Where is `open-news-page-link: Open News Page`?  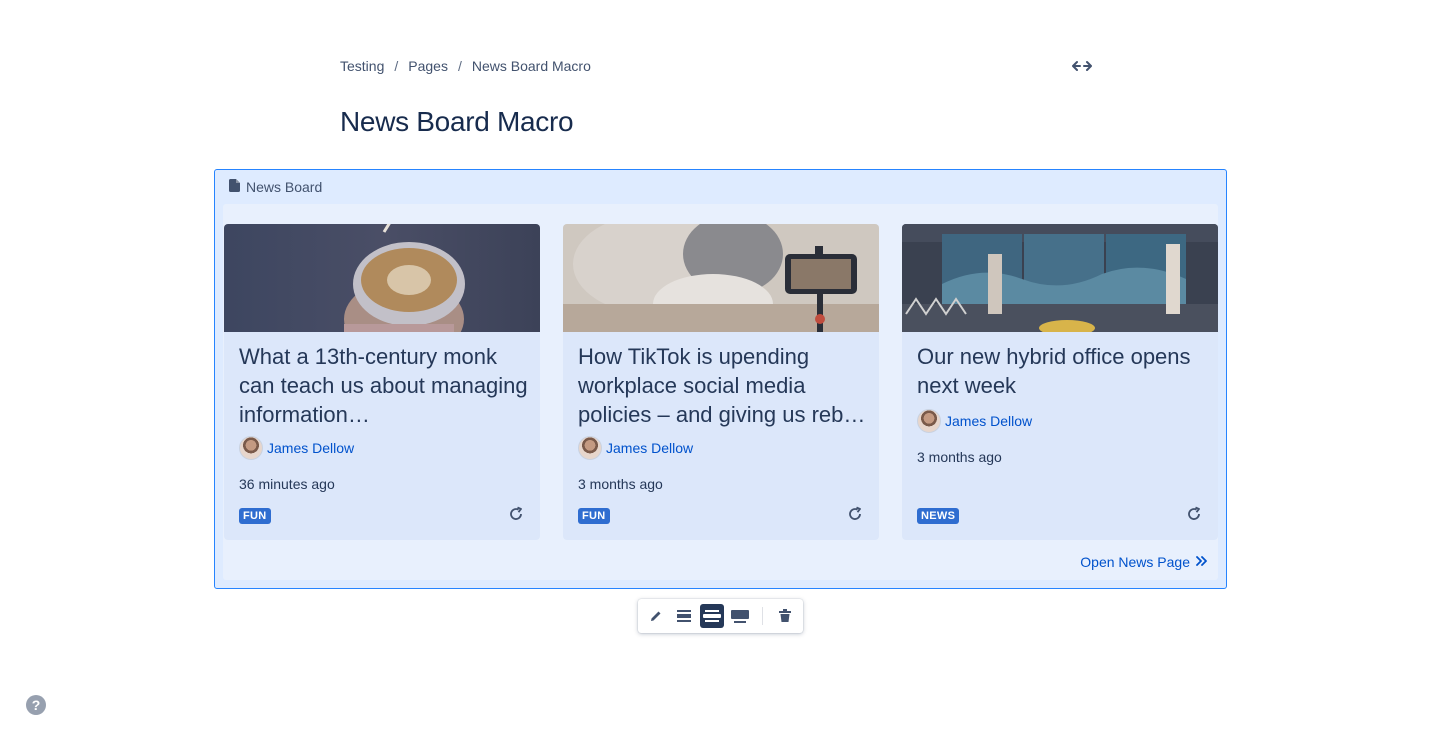
open-news-page-link: Open News Page is located at coordinates (1144, 562).